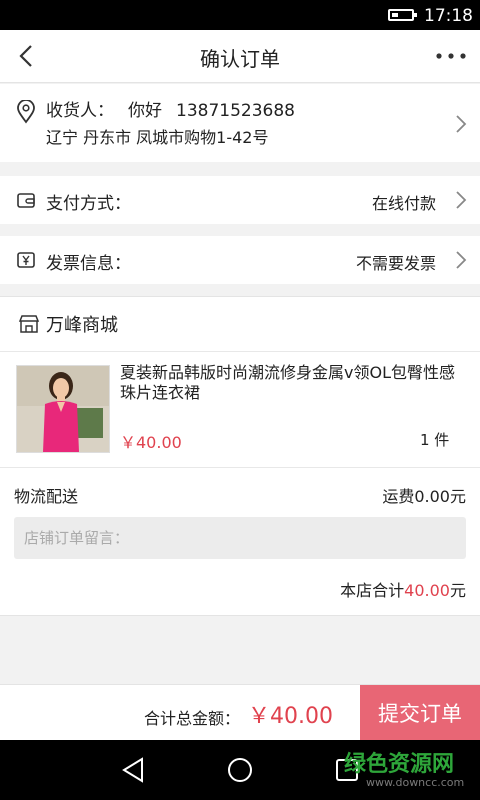 This screenshot has height=800, width=480. I want to click on payment-value: 在线付款, so click(403, 203).